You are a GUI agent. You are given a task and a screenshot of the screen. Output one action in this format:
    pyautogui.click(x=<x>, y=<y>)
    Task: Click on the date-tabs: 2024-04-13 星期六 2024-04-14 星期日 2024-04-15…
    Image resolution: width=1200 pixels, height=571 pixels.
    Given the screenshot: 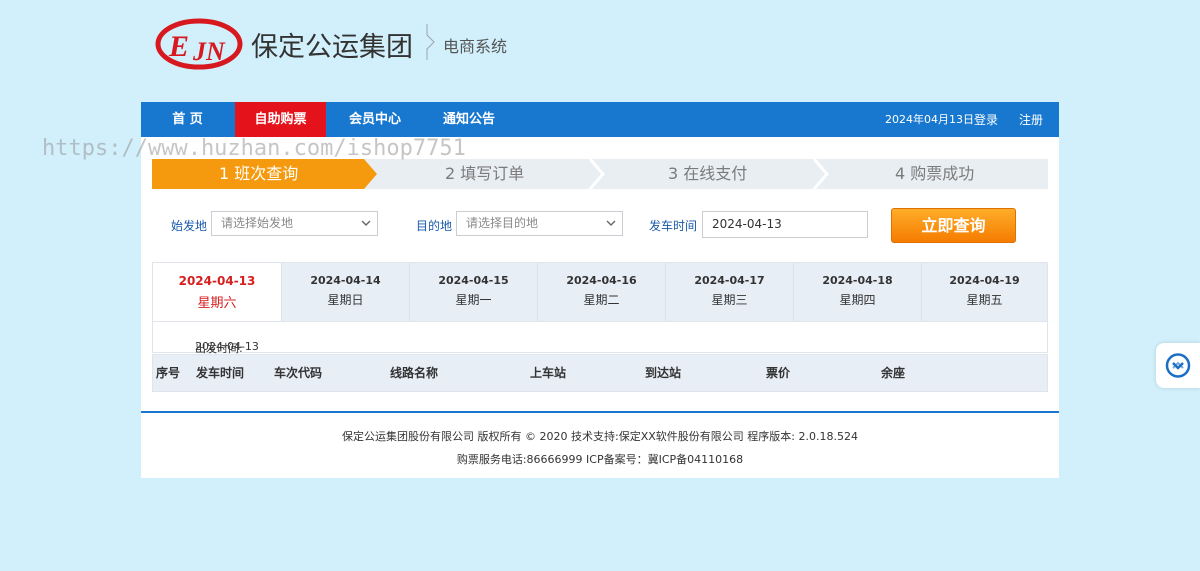 What is the action you would take?
    pyautogui.click(x=600, y=292)
    